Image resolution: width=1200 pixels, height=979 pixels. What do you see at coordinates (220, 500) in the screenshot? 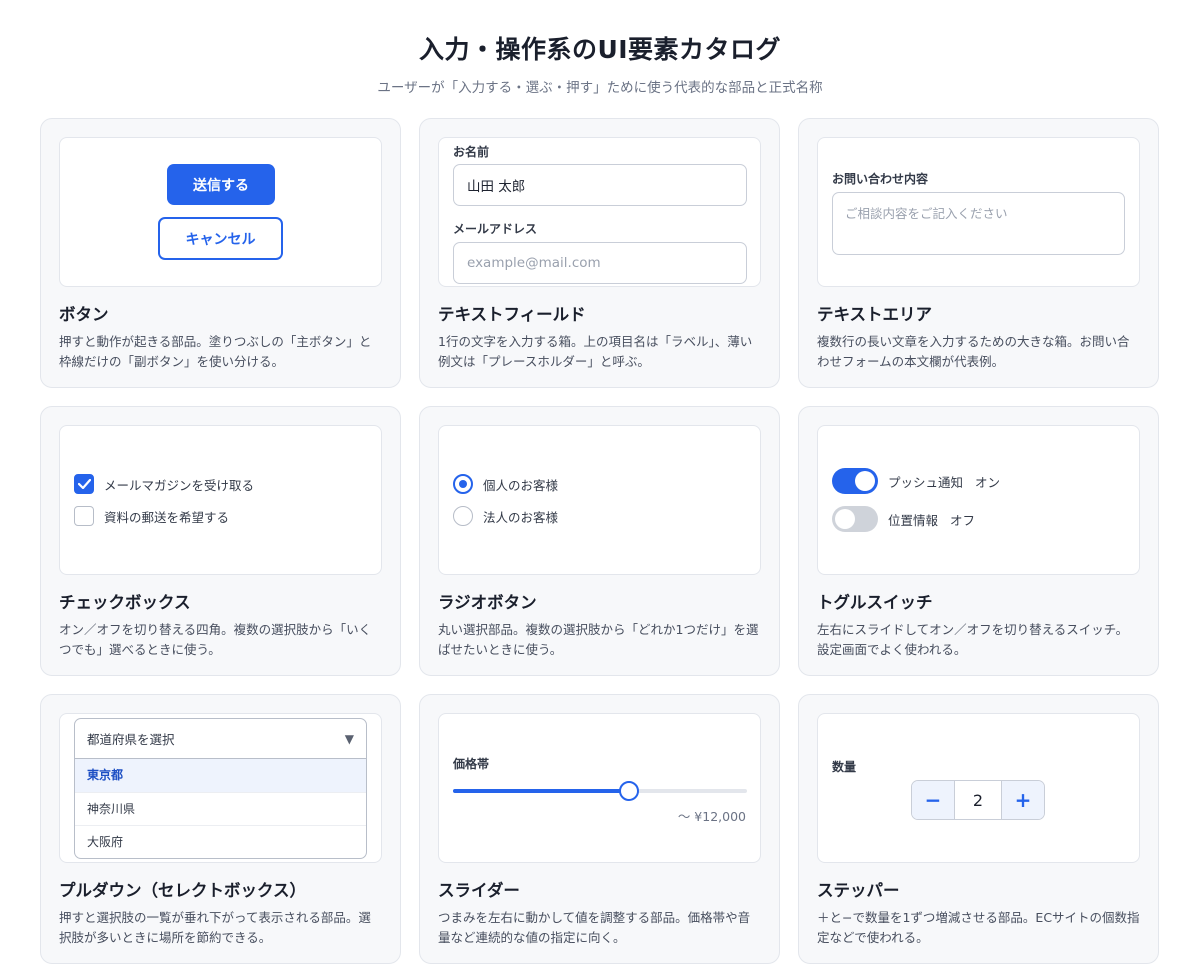
I see `checkbox-demo: メールマガジンを受け取る 資料の郵送を希望する` at bounding box center [220, 500].